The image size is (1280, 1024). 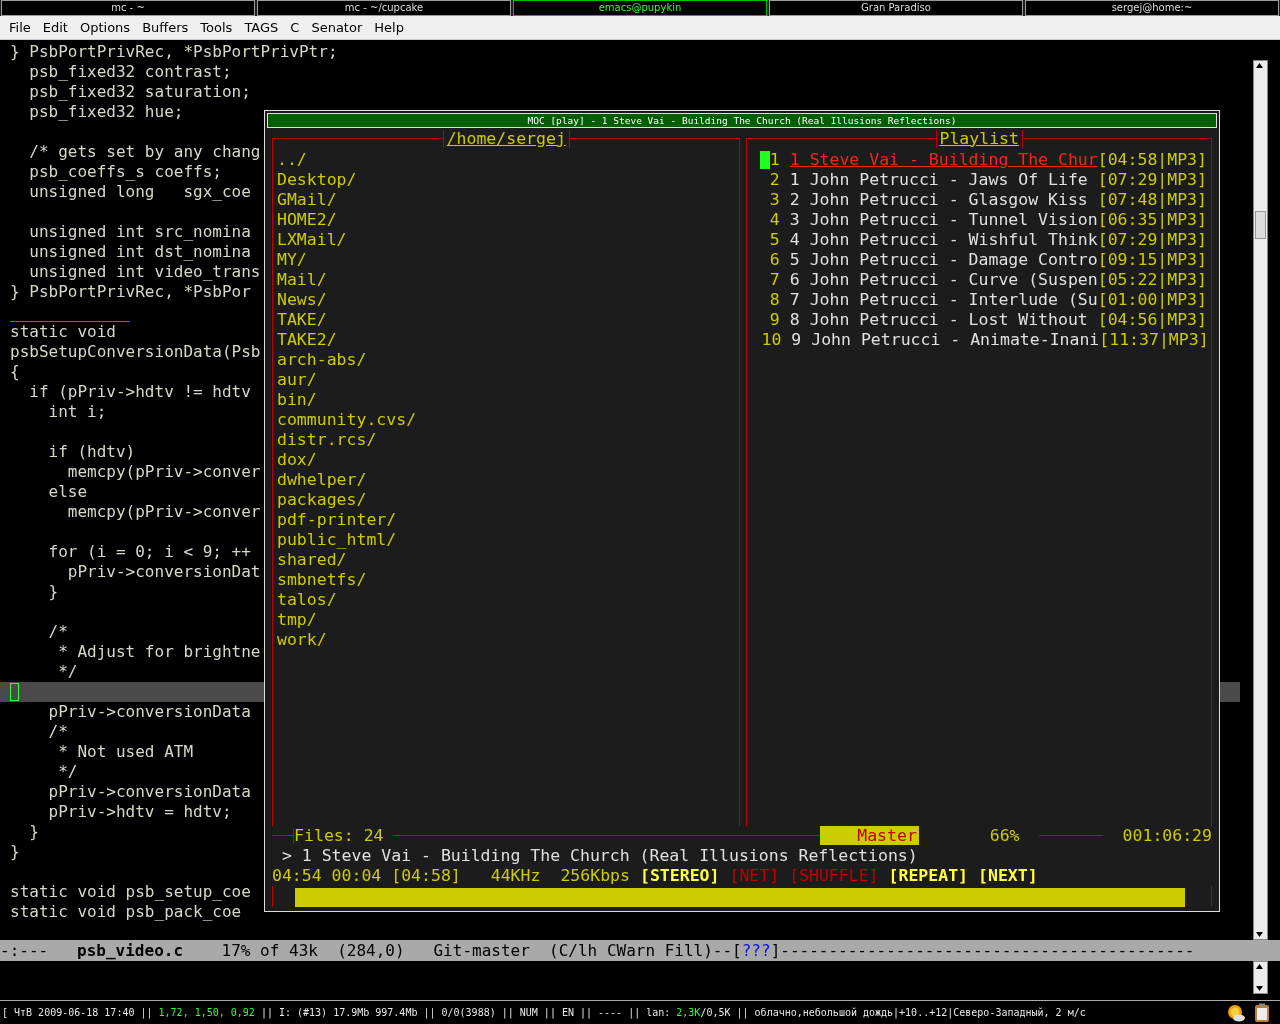 What do you see at coordinates (943, 179) in the screenshot?
I see `track-title: 1 John Petrucci - Jaws Of Life` at bounding box center [943, 179].